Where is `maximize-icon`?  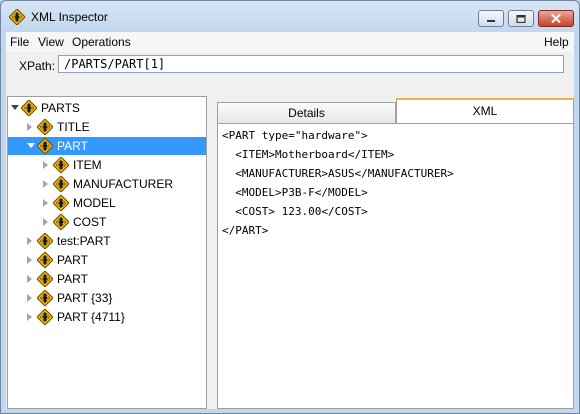 maximize-icon is located at coordinates (521, 18).